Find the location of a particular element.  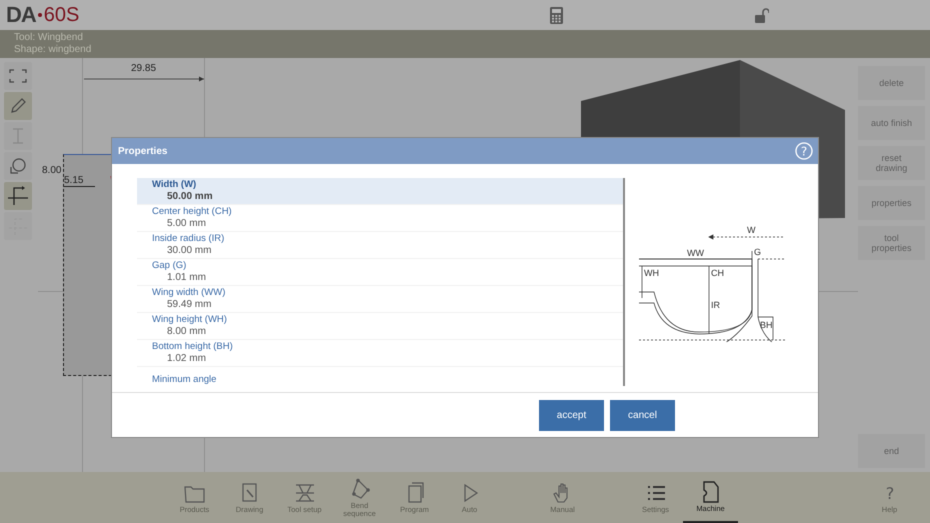

property-value: 5.00 mm is located at coordinates (186, 224).